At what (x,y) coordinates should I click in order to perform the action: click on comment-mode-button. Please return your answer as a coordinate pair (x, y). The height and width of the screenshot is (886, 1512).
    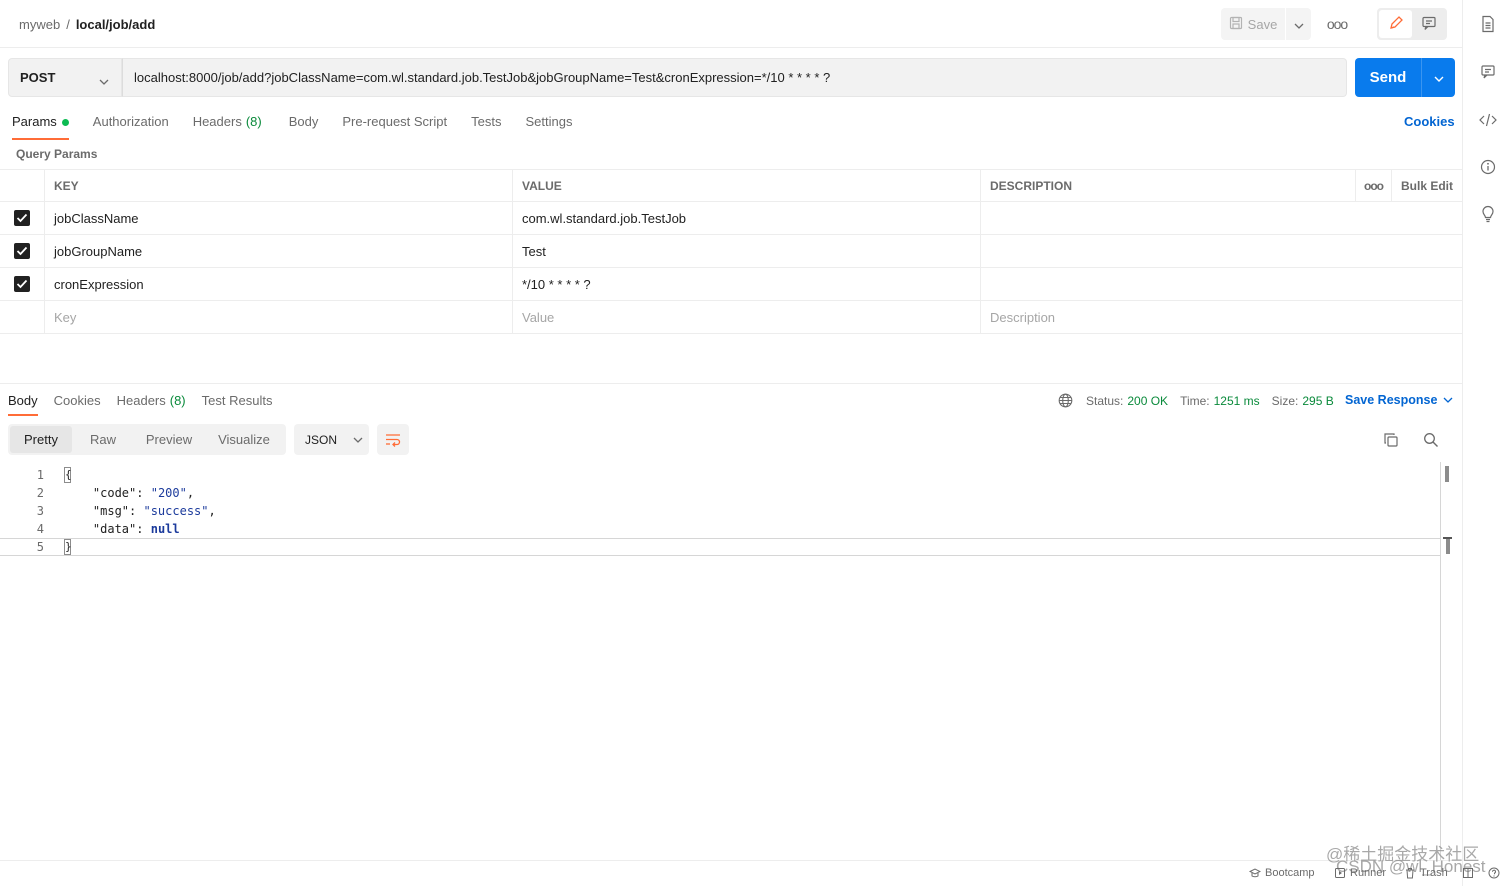
    Looking at the image, I should click on (1428, 24).